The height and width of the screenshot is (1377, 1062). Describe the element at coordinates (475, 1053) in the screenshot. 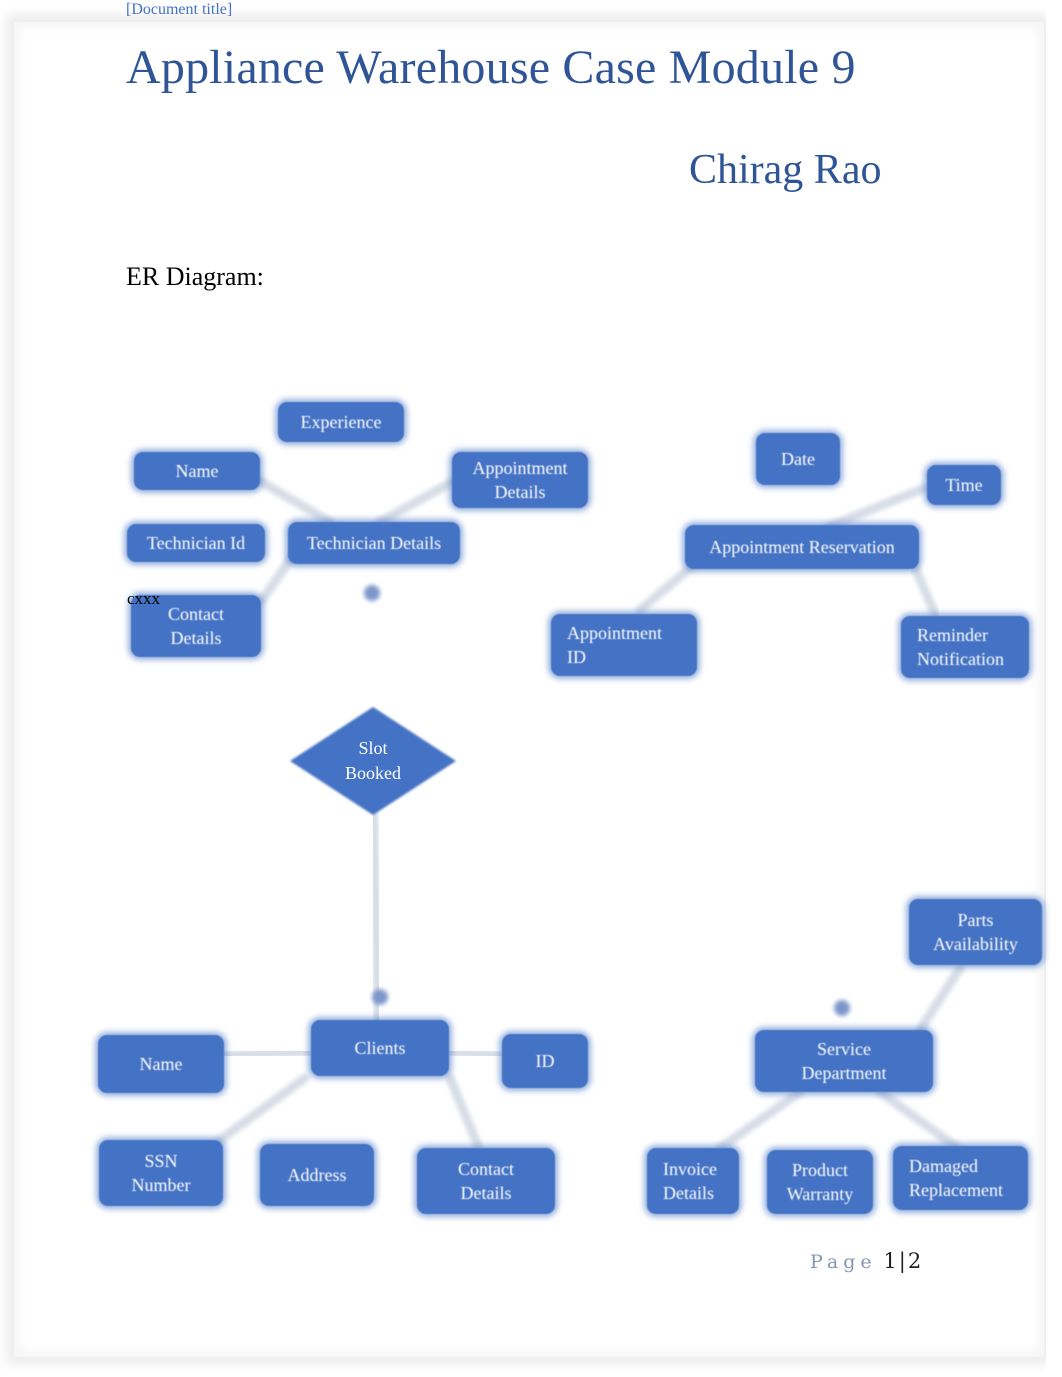

I see `connector-client-id` at that location.